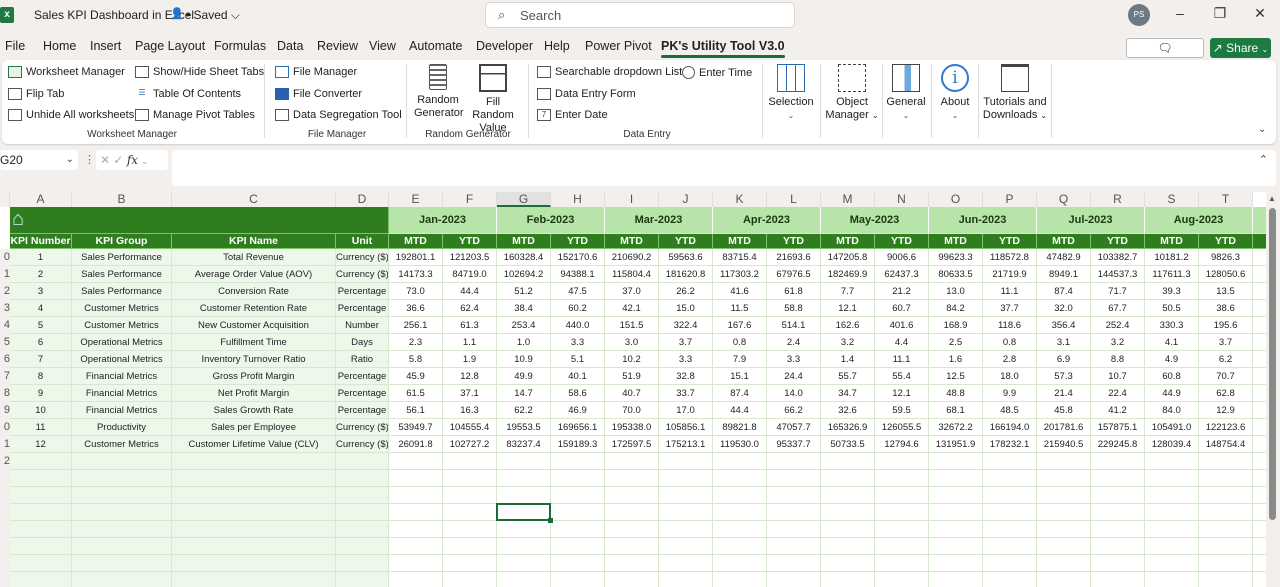 Image resolution: width=1280 pixels, height=587 pixels. I want to click on kpi-value-cell: 48.8, so click(956, 393).